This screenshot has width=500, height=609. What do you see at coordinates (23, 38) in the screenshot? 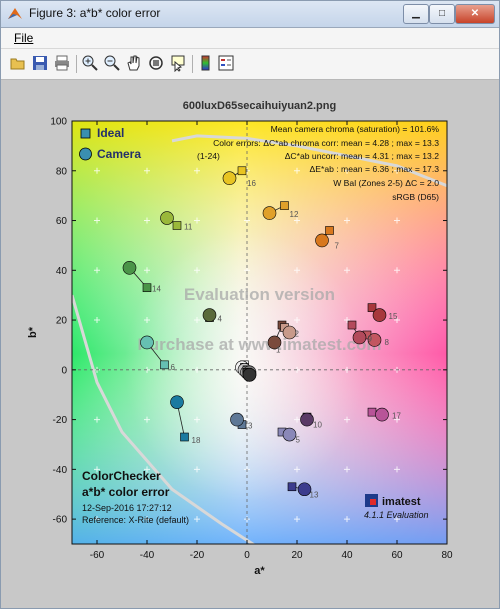
I see `menu-file: File` at bounding box center [23, 38].